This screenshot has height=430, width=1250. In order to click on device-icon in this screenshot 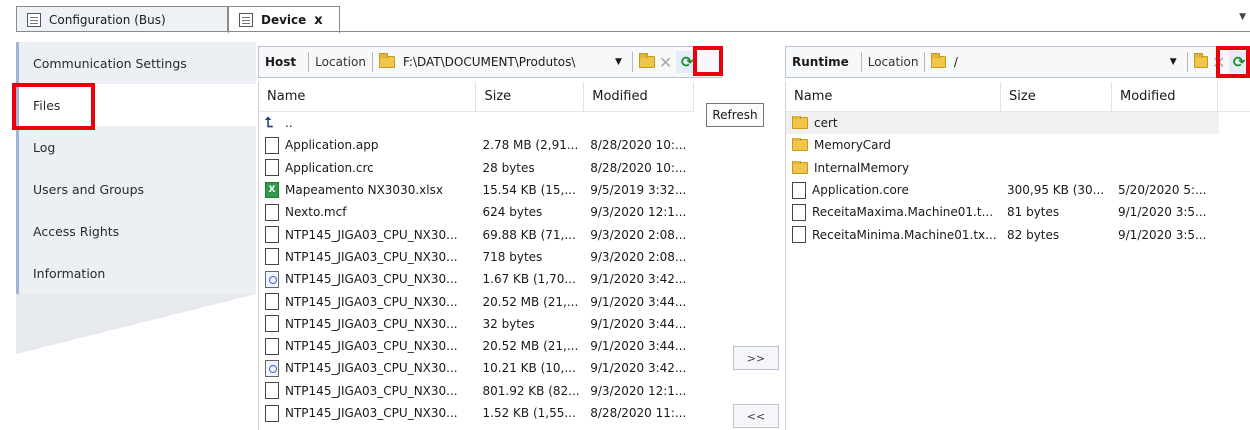, I will do `click(246, 20)`.